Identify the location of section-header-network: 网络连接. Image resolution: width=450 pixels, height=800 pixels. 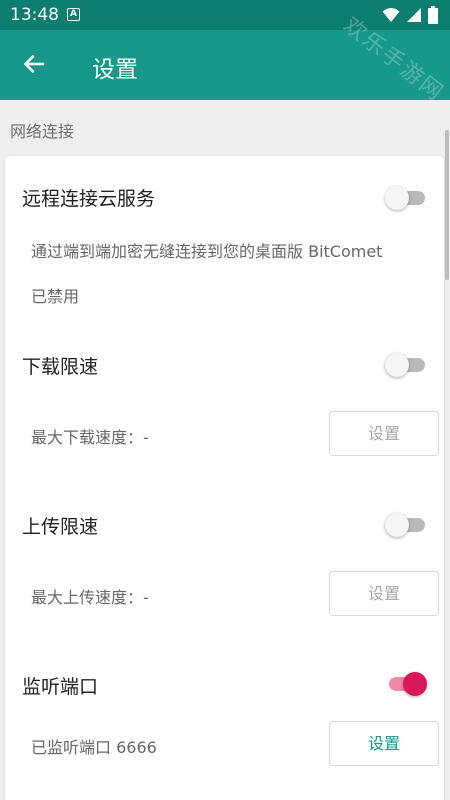
(42, 131).